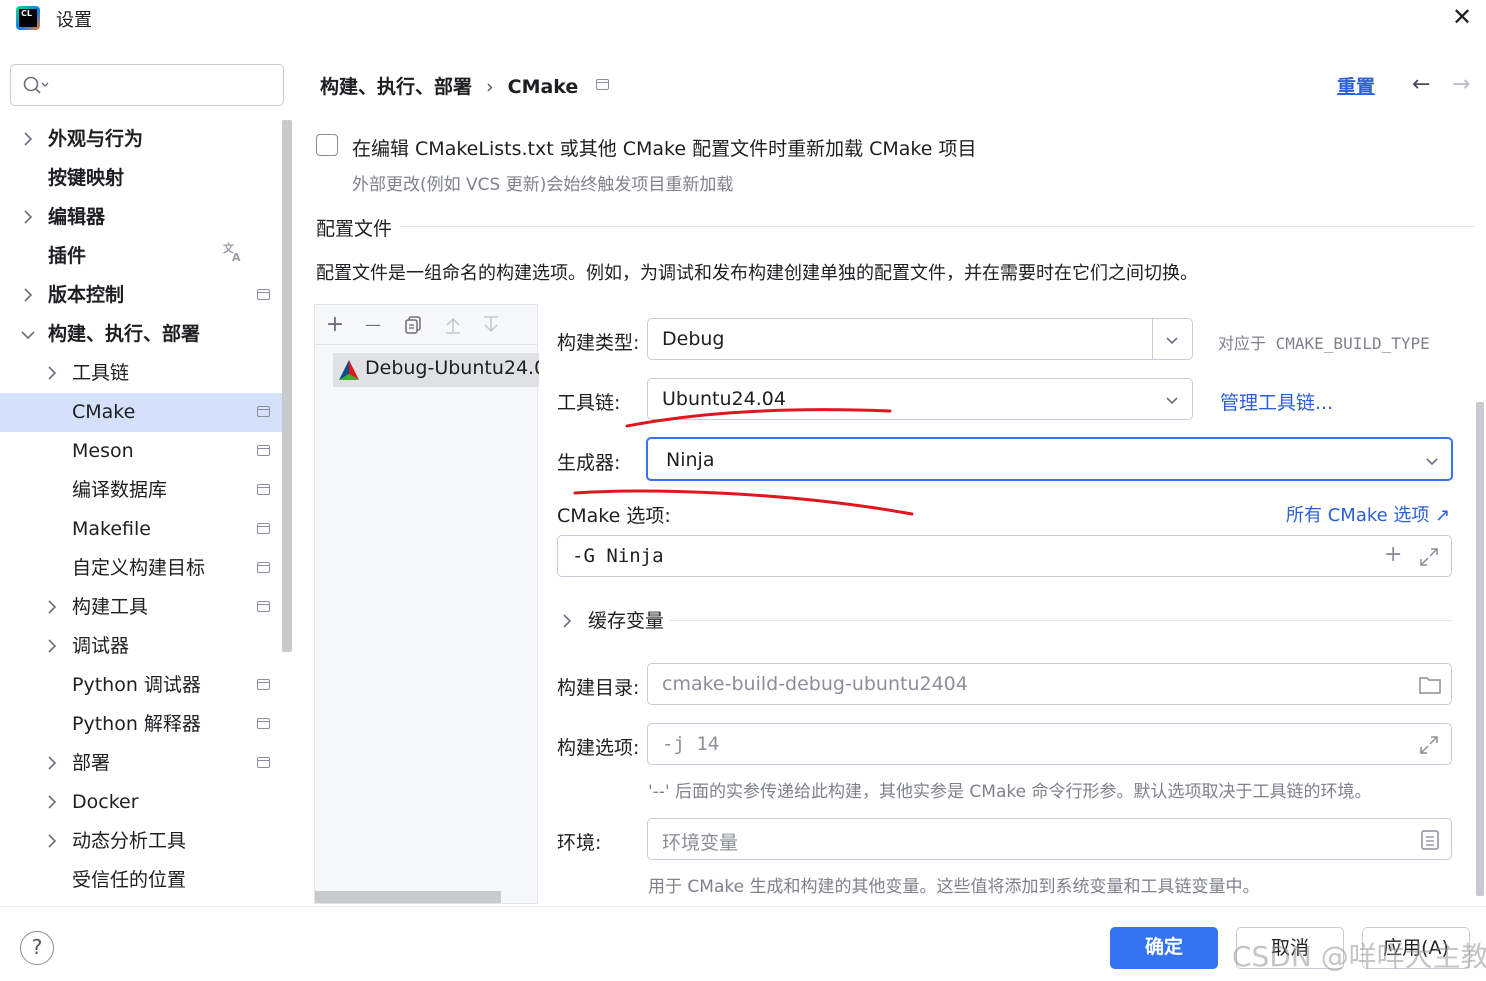 Image resolution: width=1486 pixels, height=981 pixels. I want to click on cmake-triangle-icon, so click(349, 370).